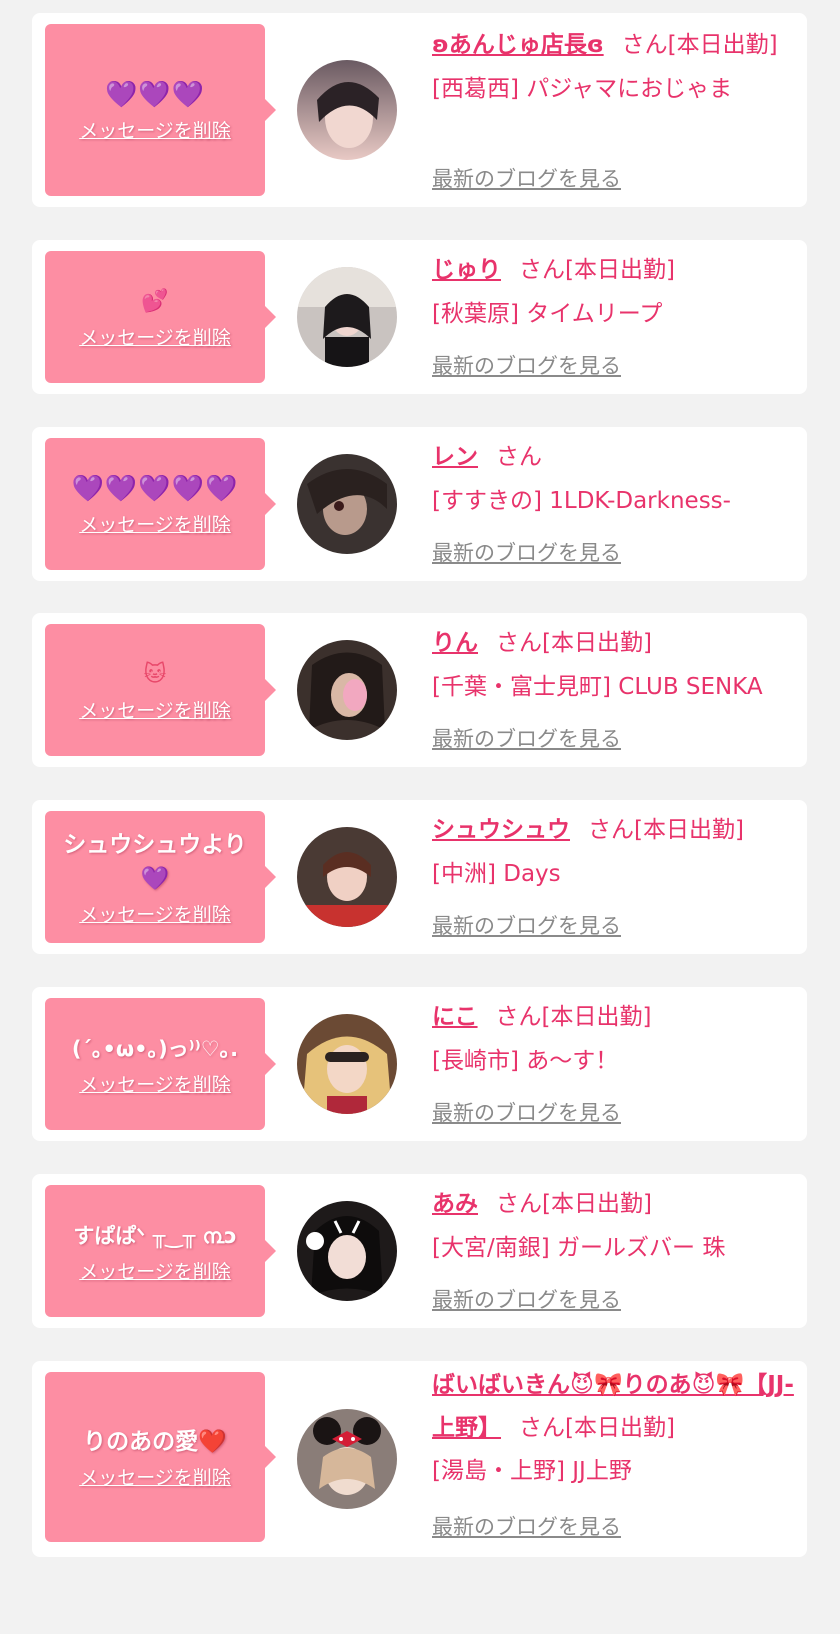 Image resolution: width=840 pixels, height=1634 pixels. I want to click on message-bubble: すぱぱᐠ ╥‿╥ ൩ɔ メッセージを削除, so click(155, 1251).